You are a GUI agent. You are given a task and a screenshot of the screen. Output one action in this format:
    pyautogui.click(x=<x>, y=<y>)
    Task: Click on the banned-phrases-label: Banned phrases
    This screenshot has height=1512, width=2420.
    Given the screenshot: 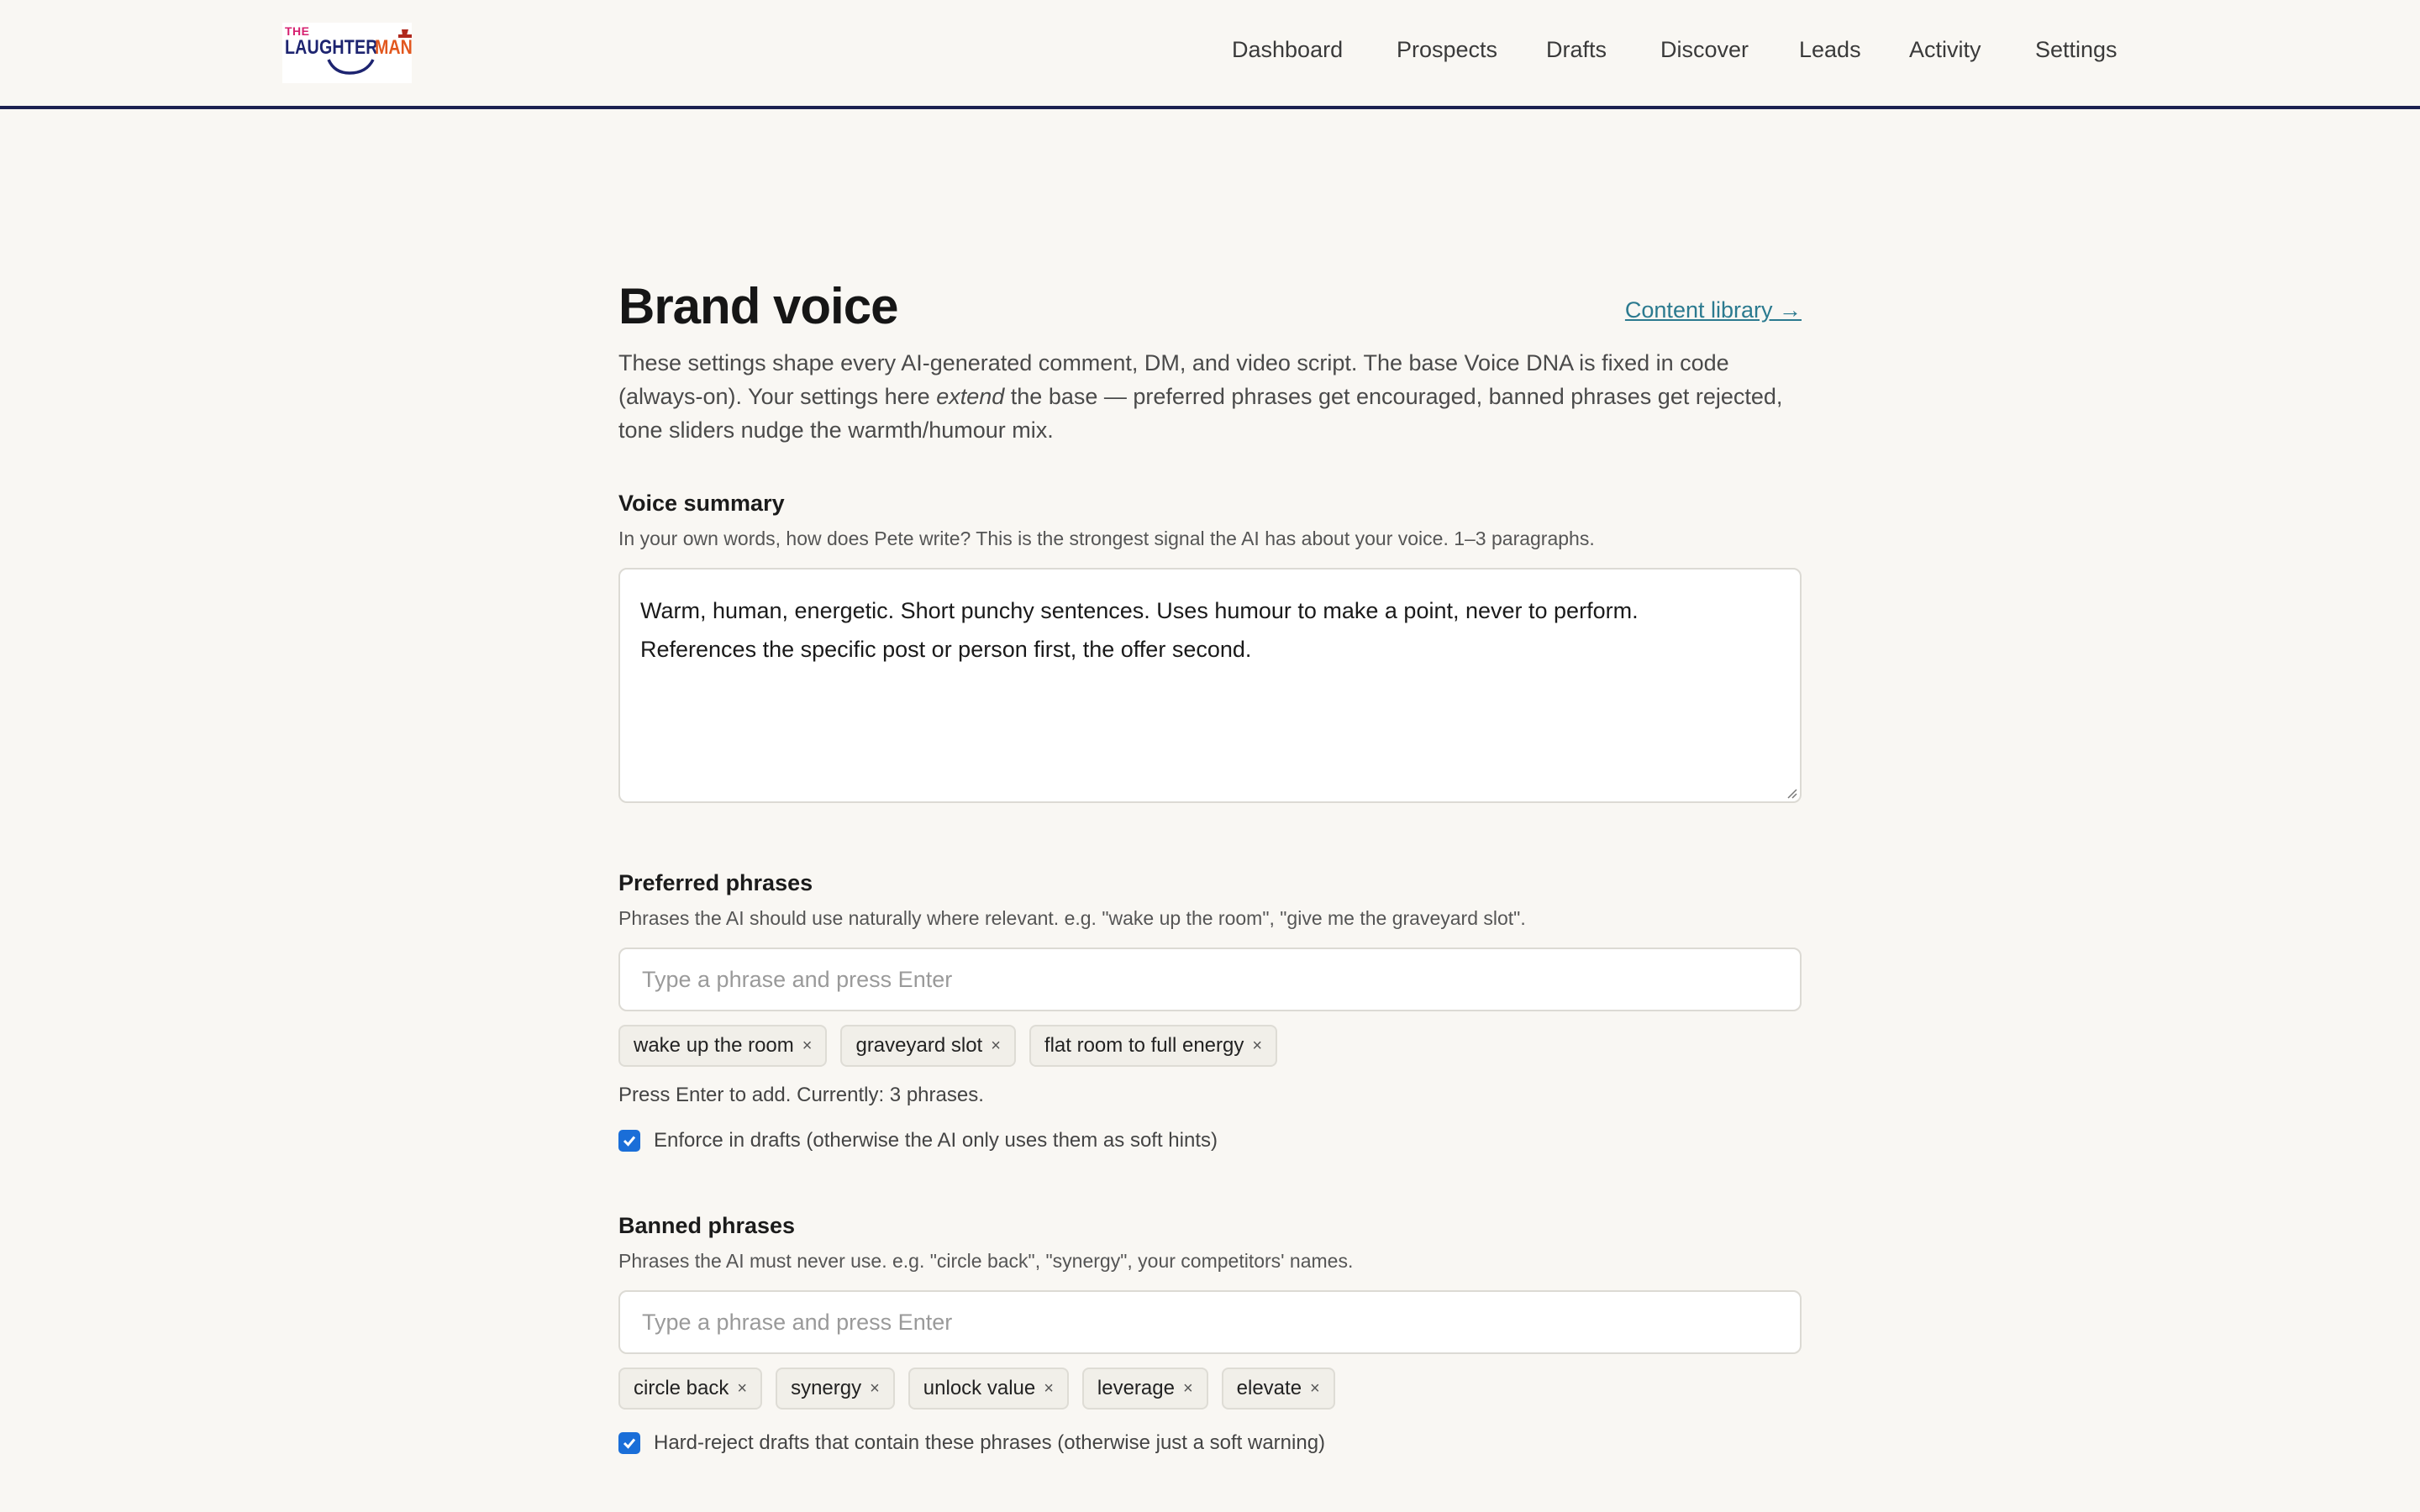 What is the action you would take?
    pyautogui.click(x=707, y=1225)
    